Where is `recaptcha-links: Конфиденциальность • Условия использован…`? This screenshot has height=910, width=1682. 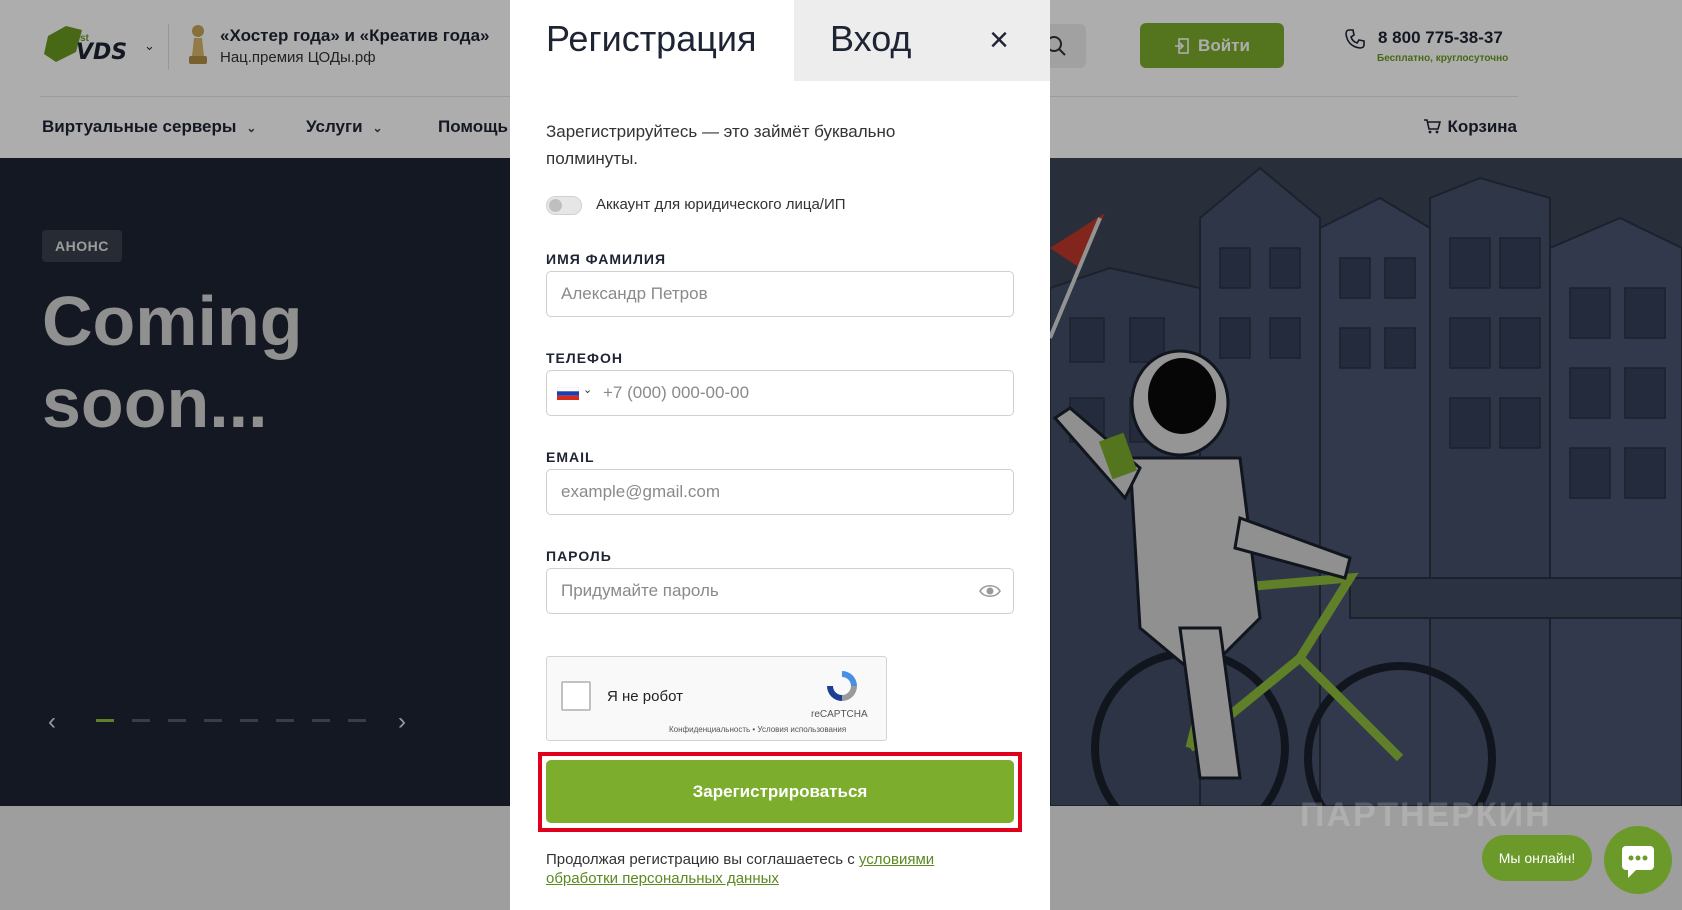
recaptcha-links: Конфиденциальность • Условия использован… is located at coordinates (757, 729).